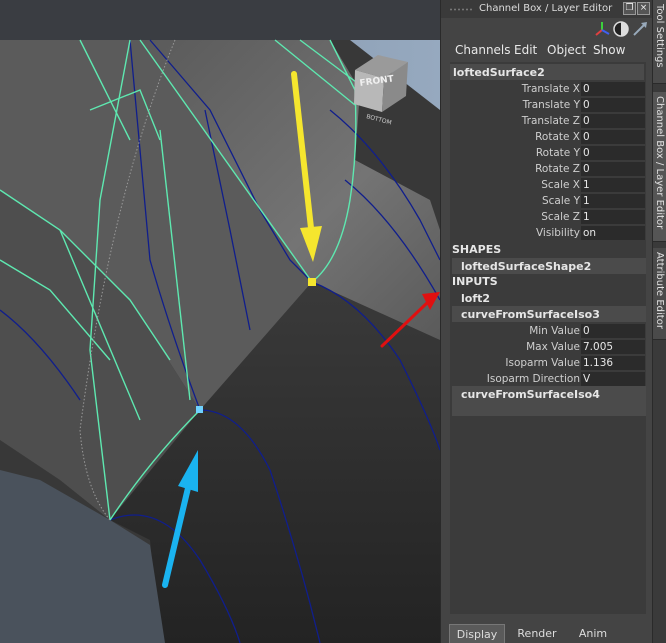 The image size is (666, 643). I want to click on input-node-loft: loft2, so click(549, 298).